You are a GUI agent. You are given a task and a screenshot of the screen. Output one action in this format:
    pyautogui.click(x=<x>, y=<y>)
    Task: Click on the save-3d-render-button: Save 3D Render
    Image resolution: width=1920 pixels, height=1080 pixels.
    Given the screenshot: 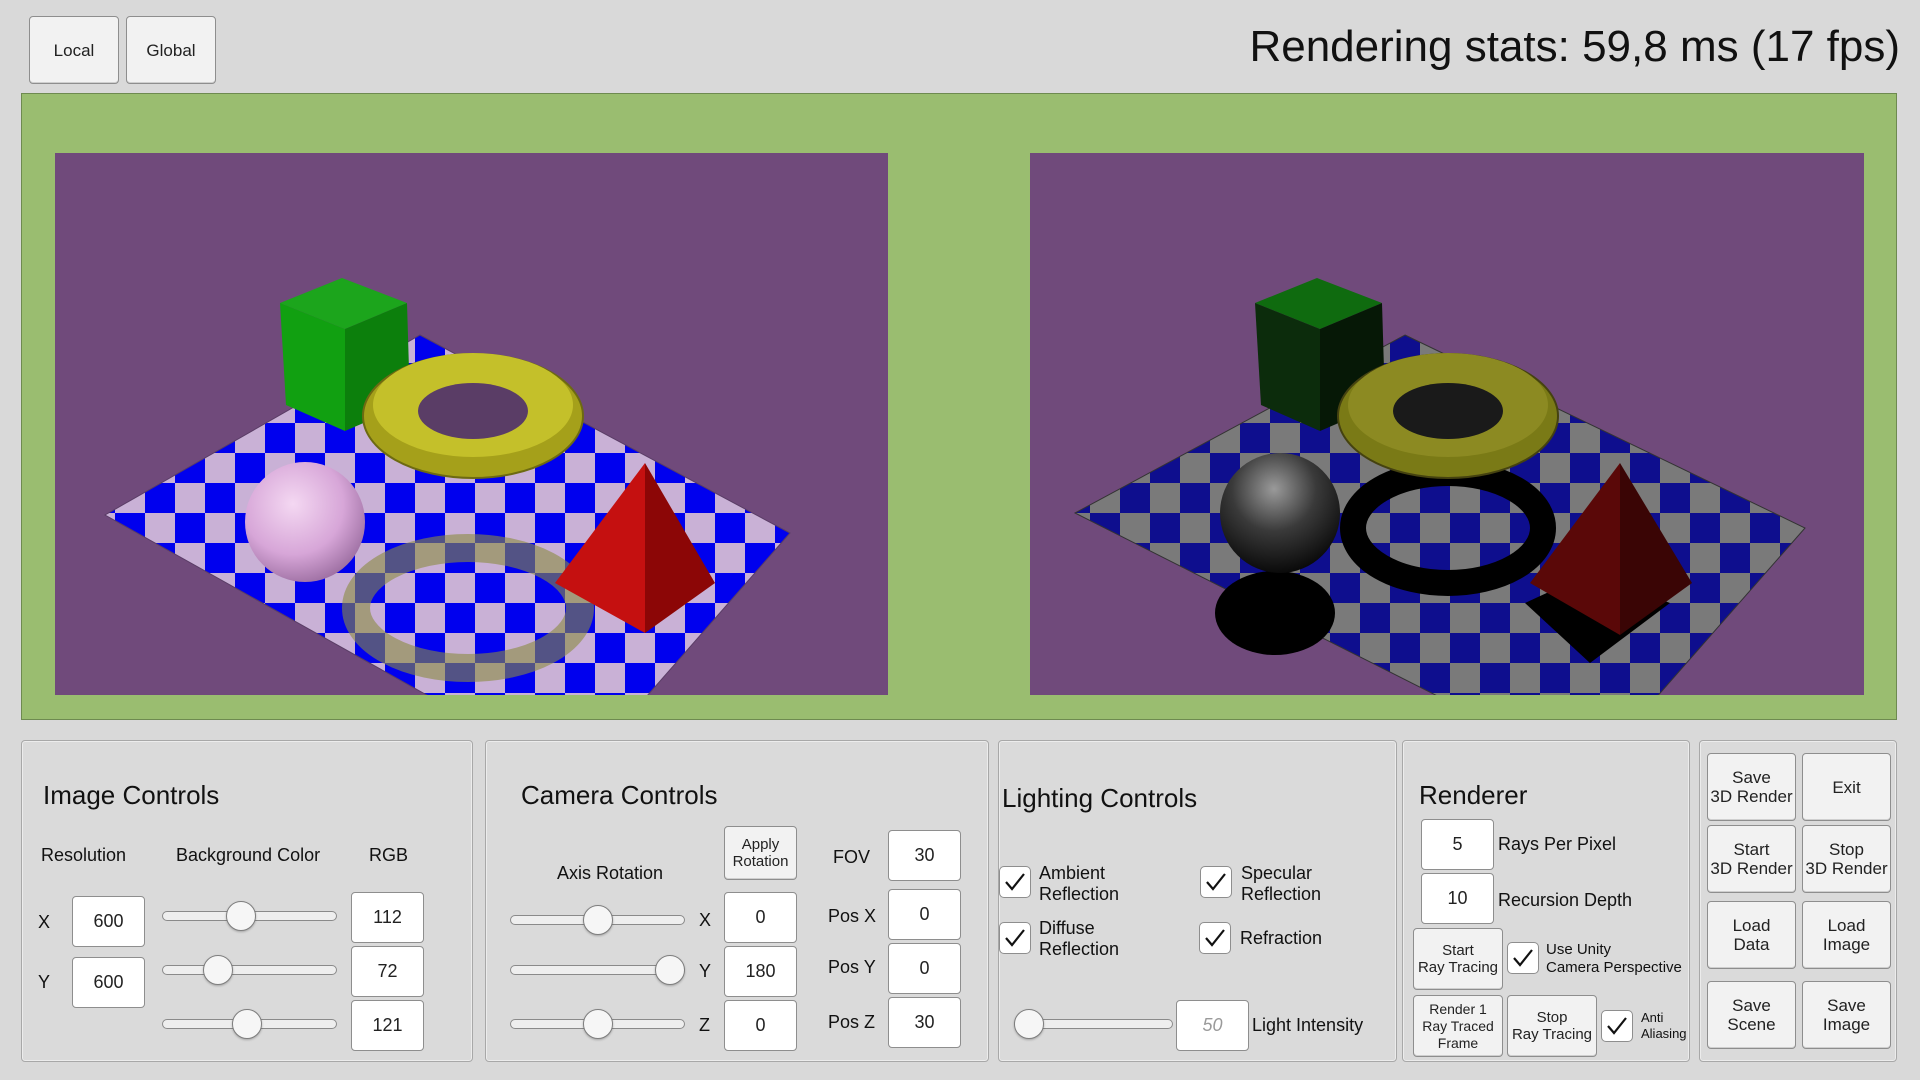 What is the action you would take?
    pyautogui.click(x=1751, y=787)
    